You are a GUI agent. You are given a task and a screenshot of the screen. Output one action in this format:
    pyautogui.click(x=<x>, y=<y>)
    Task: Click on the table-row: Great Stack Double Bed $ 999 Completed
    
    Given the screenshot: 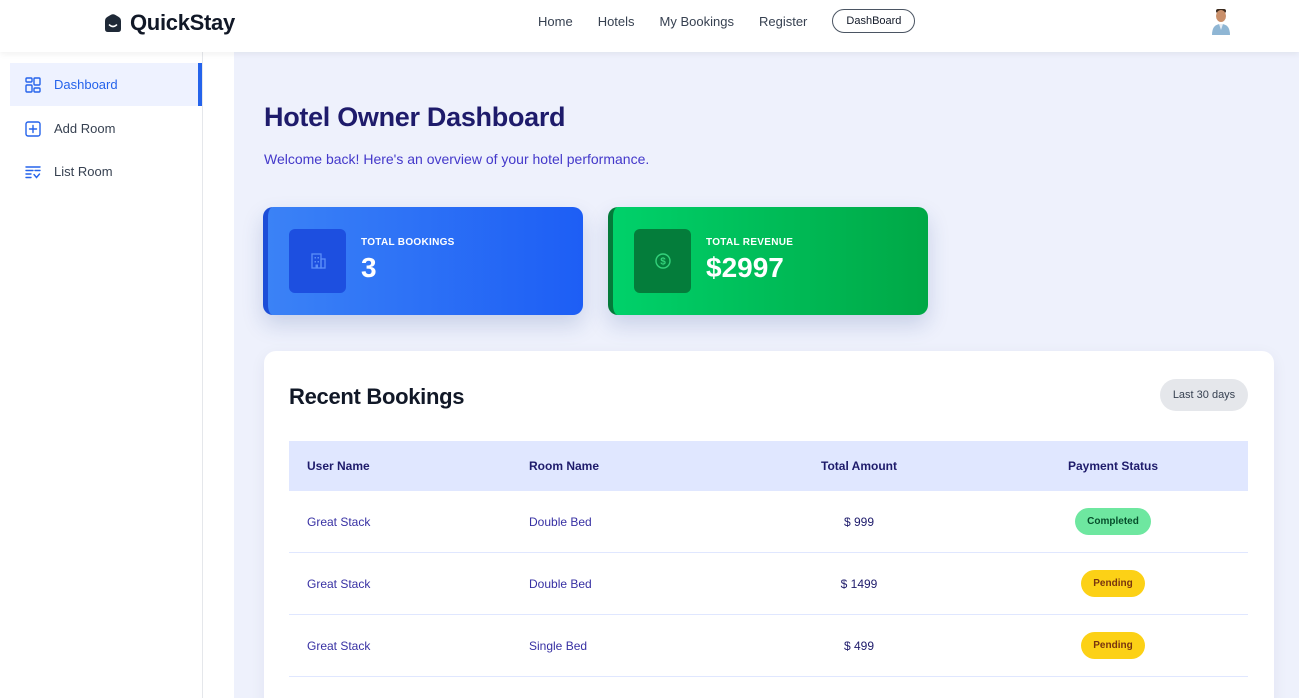 What is the action you would take?
    pyautogui.click(x=768, y=522)
    